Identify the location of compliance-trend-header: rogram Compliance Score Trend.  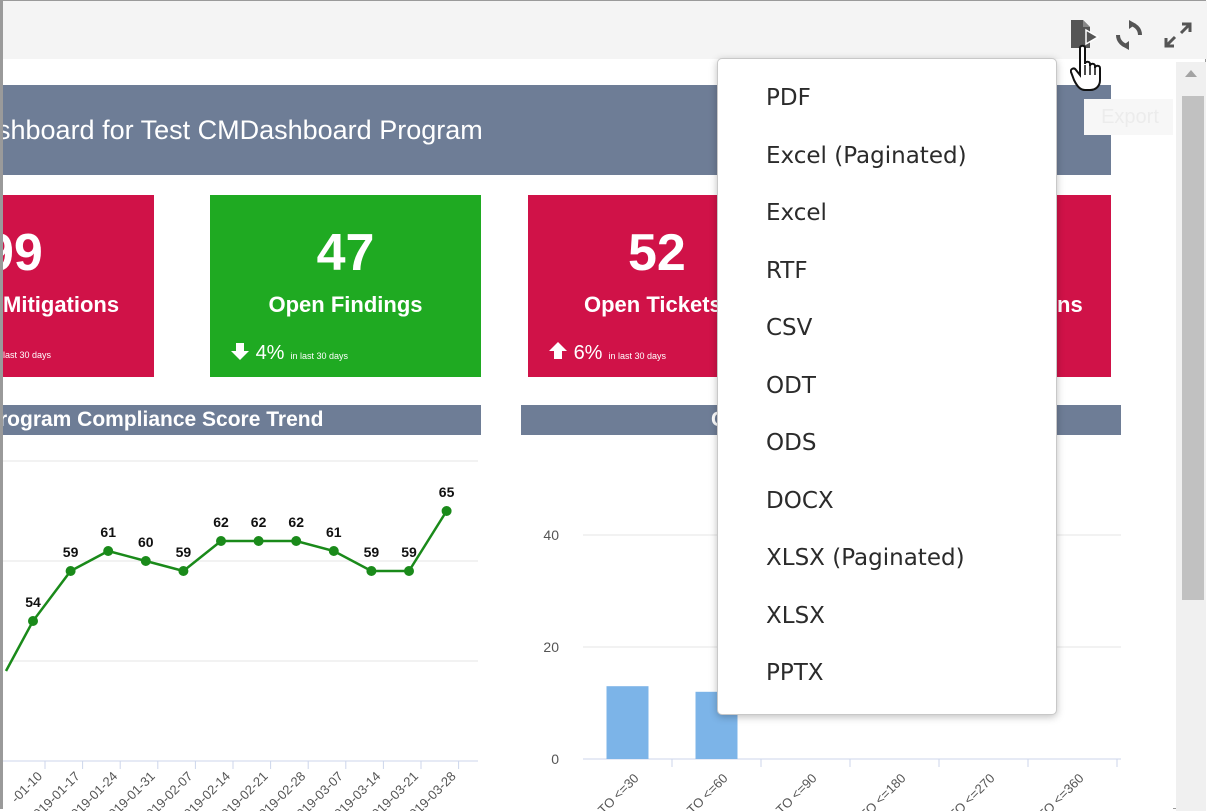
(242, 420).